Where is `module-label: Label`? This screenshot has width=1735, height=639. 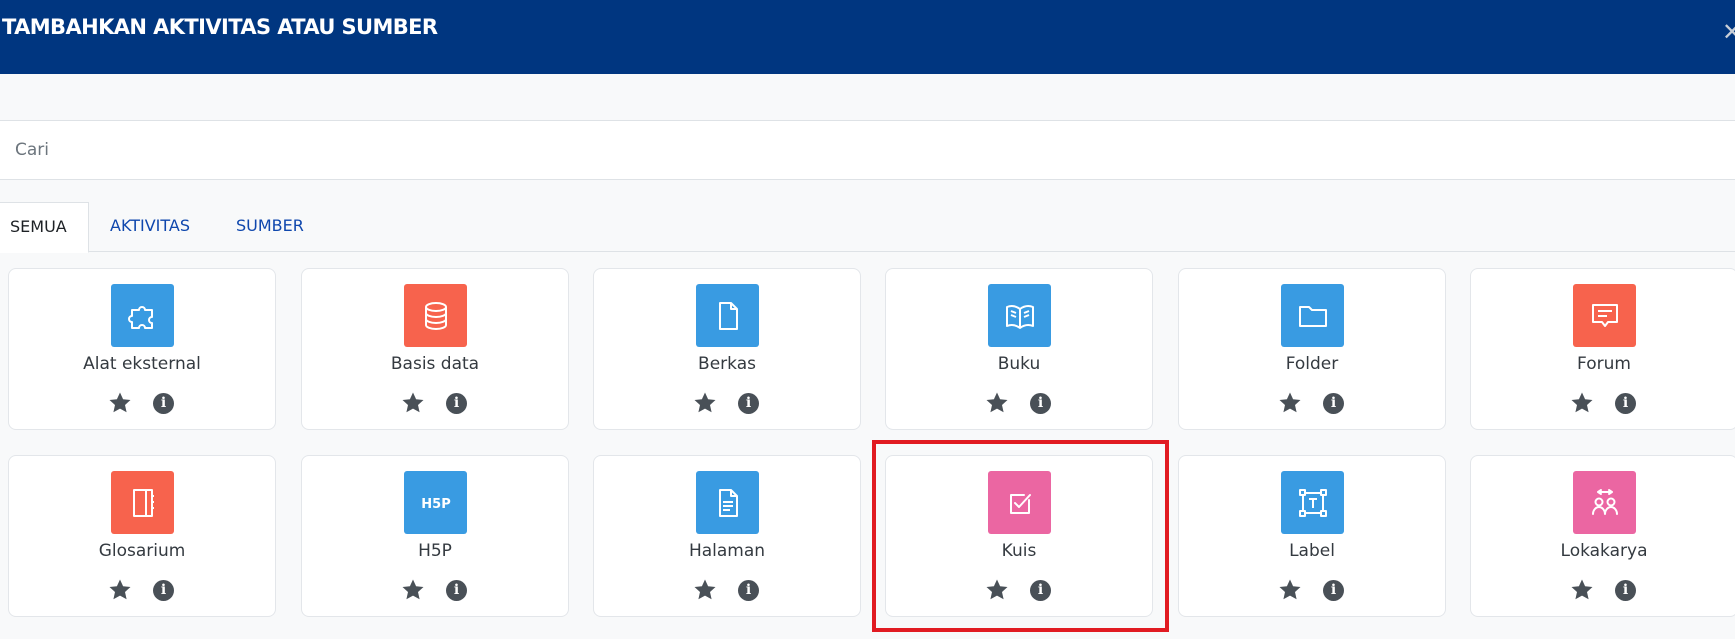
module-label: Label is located at coordinates (1312, 551).